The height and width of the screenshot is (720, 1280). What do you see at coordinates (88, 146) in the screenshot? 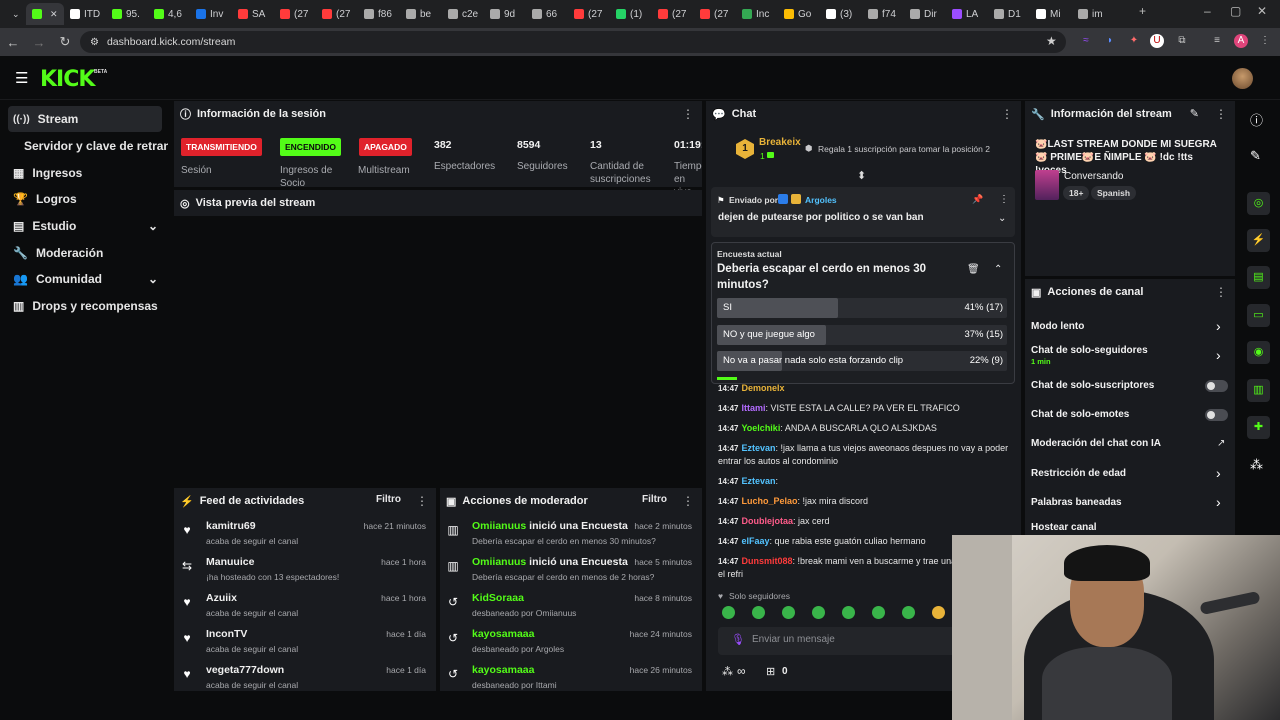
I see `sidebar-item-server-key: Servidor y clave de retransmisión` at bounding box center [88, 146].